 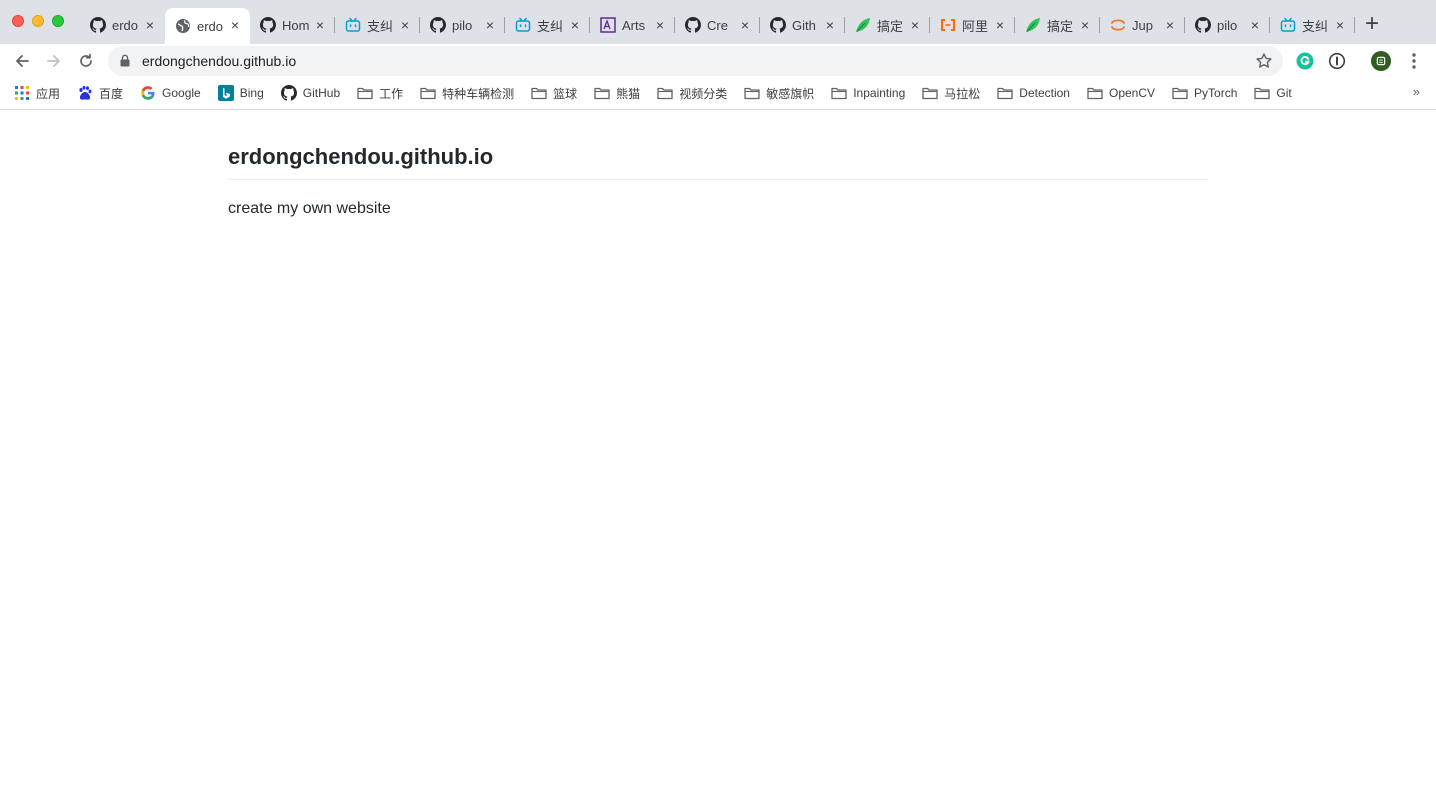 I want to click on browser-tab: Cre ×, so click(x=717, y=25).